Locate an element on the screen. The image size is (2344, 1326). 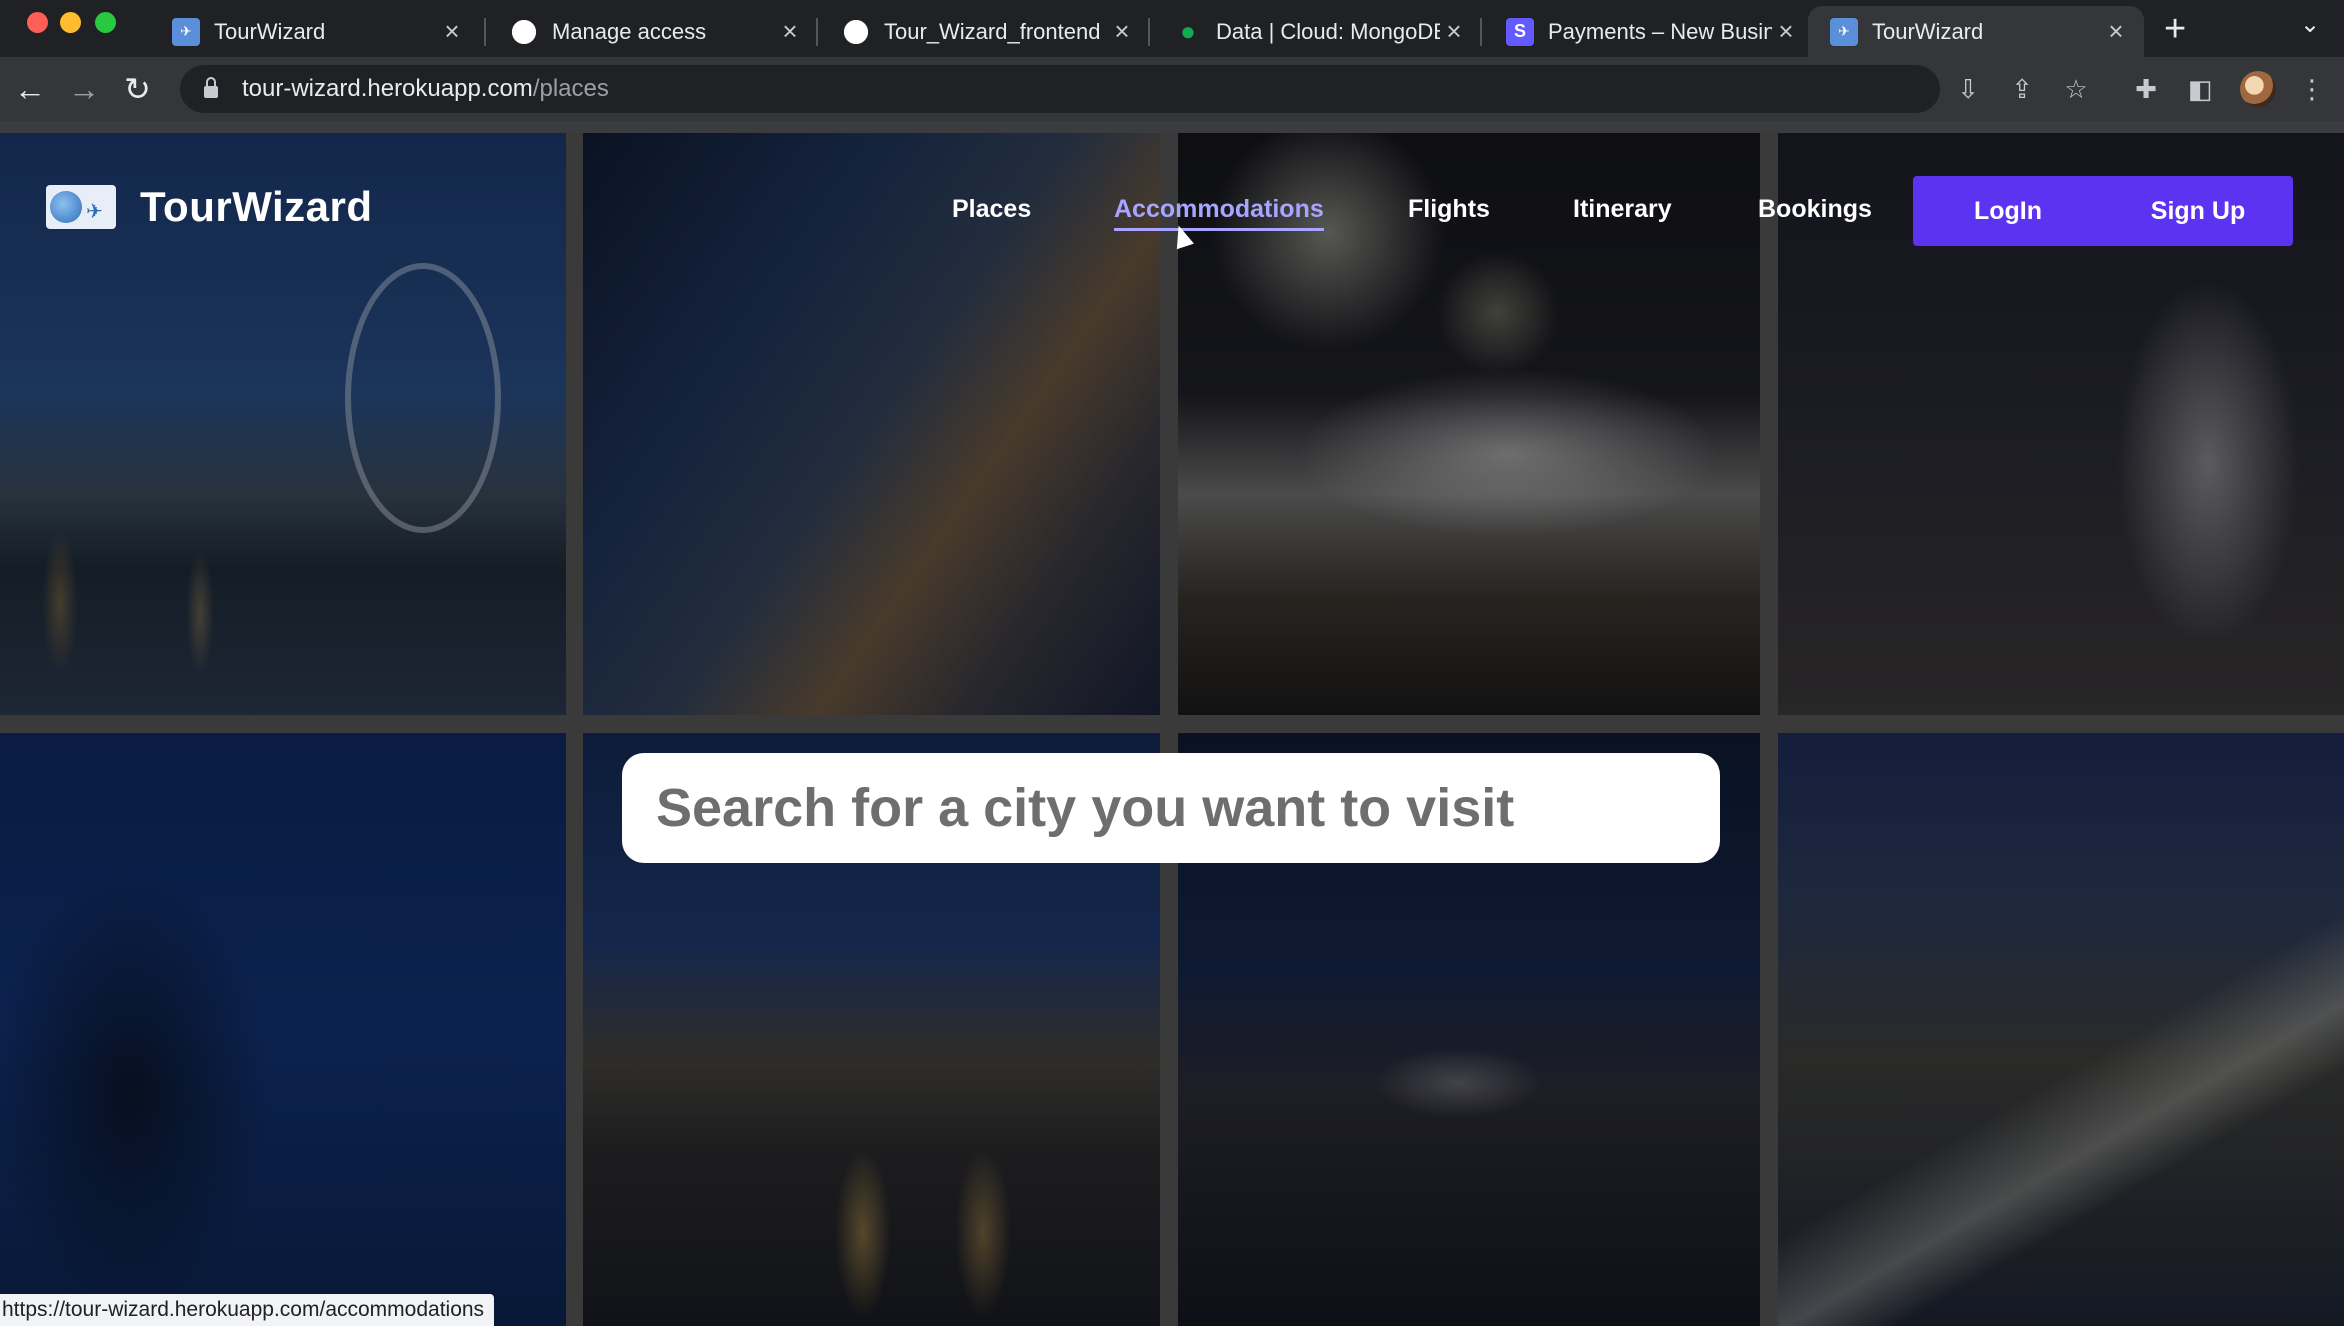
install-app-icon: ⇩ is located at coordinates (1968, 89).